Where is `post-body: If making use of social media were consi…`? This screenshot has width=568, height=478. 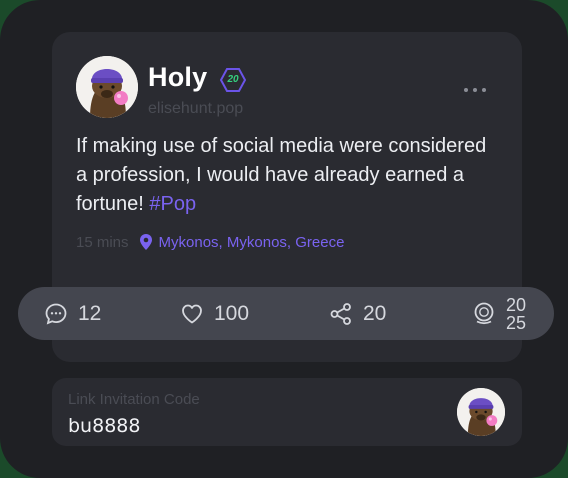 post-body: If making use of social media were consi… is located at coordinates (286, 175).